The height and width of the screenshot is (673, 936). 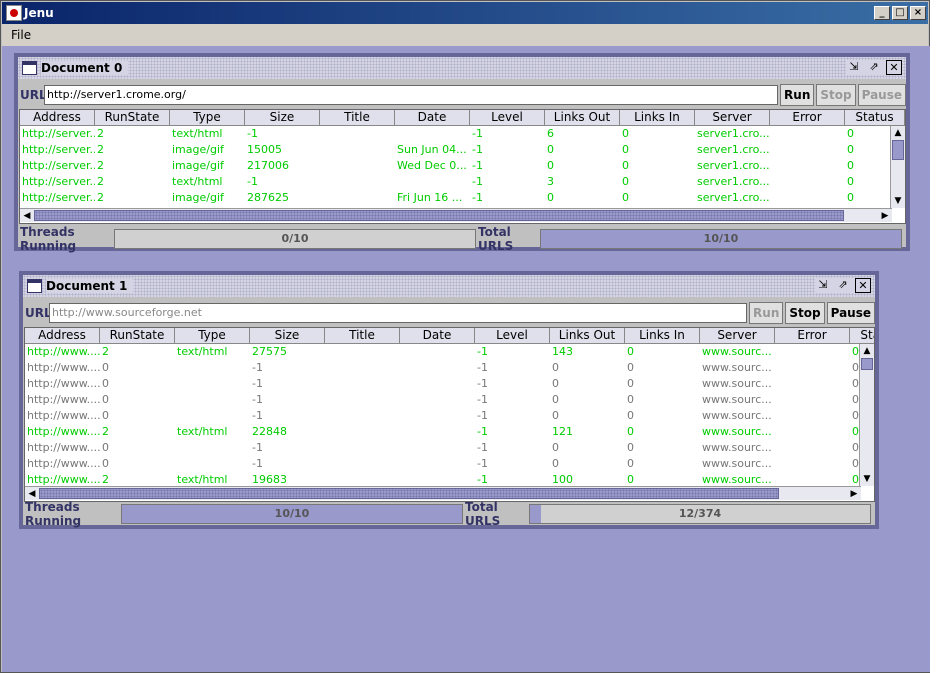 What do you see at coordinates (268, 165) in the screenshot?
I see `cell-size: 217006` at bounding box center [268, 165].